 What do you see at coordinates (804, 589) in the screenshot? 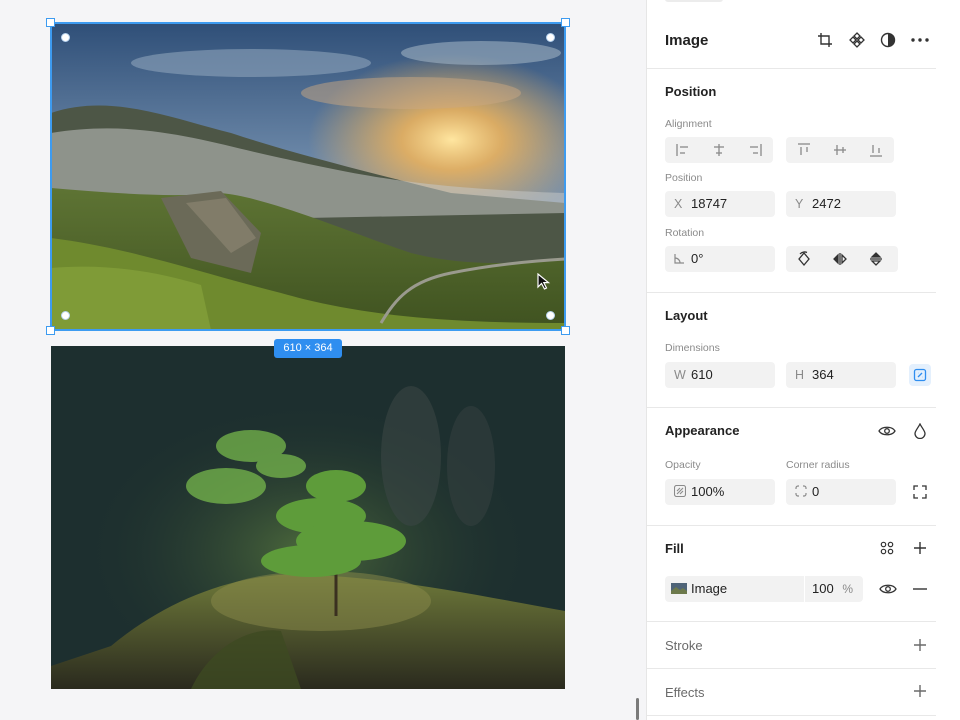
I see `fill-divider` at bounding box center [804, 589].